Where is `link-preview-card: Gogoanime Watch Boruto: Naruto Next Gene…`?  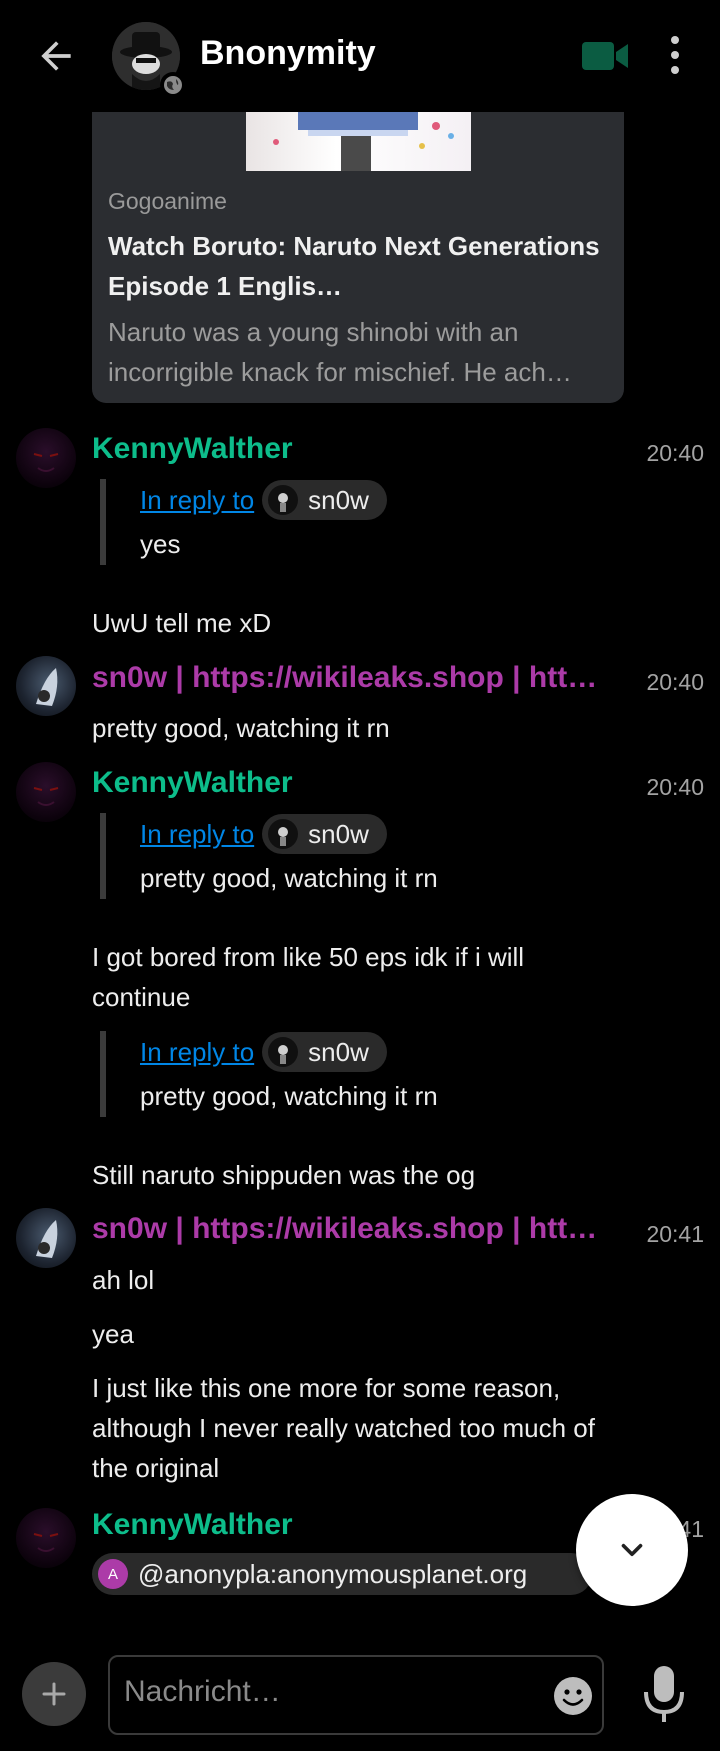 link-preview-card: Gogoanime Watch Boruto: Naruto Next Gene… is located at coordinates (358, 257).